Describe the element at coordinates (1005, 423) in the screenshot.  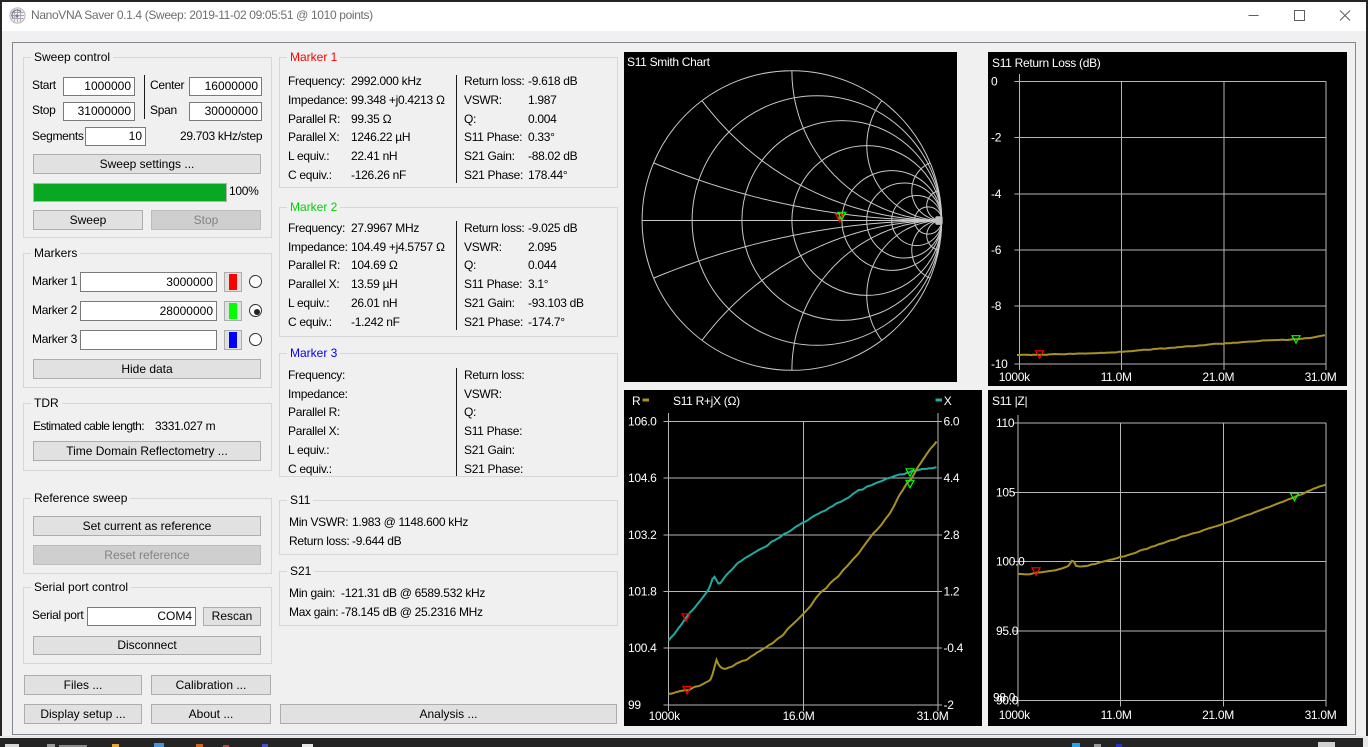
I see `svg-text: 110` at that location.